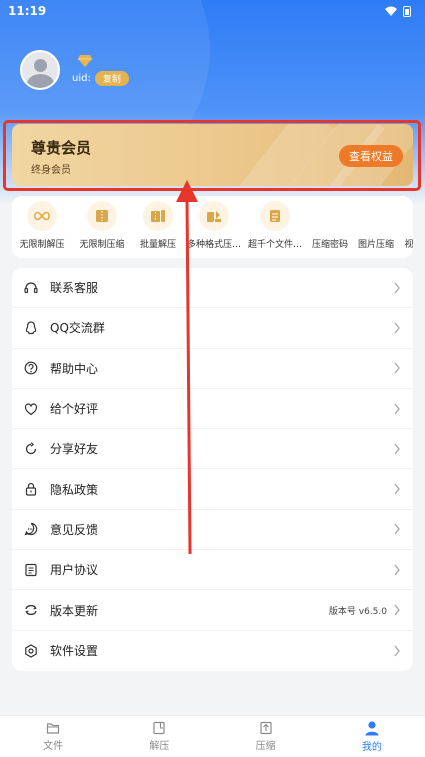  I want to click on member-card: 尊贵会员 终身会员 查看权益, so click(212, 155).